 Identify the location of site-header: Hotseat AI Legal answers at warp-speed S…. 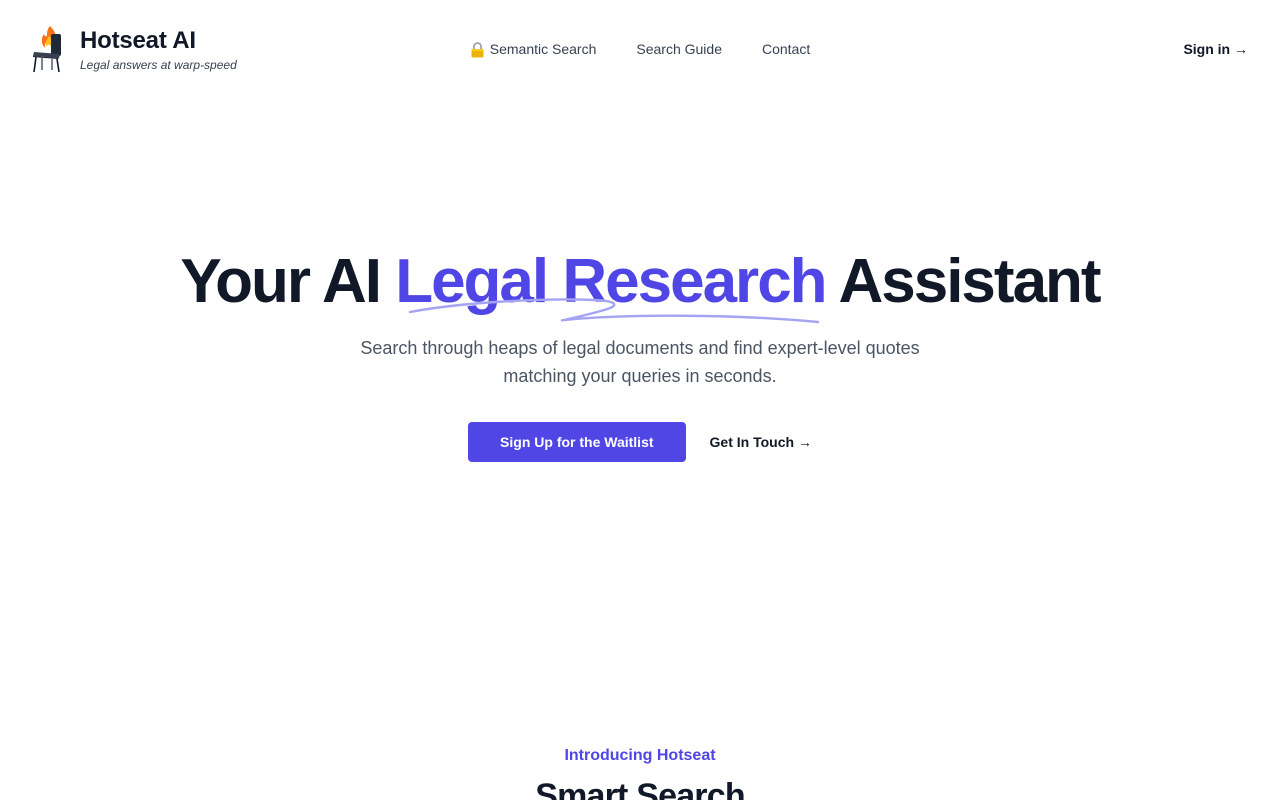
(640, 48).